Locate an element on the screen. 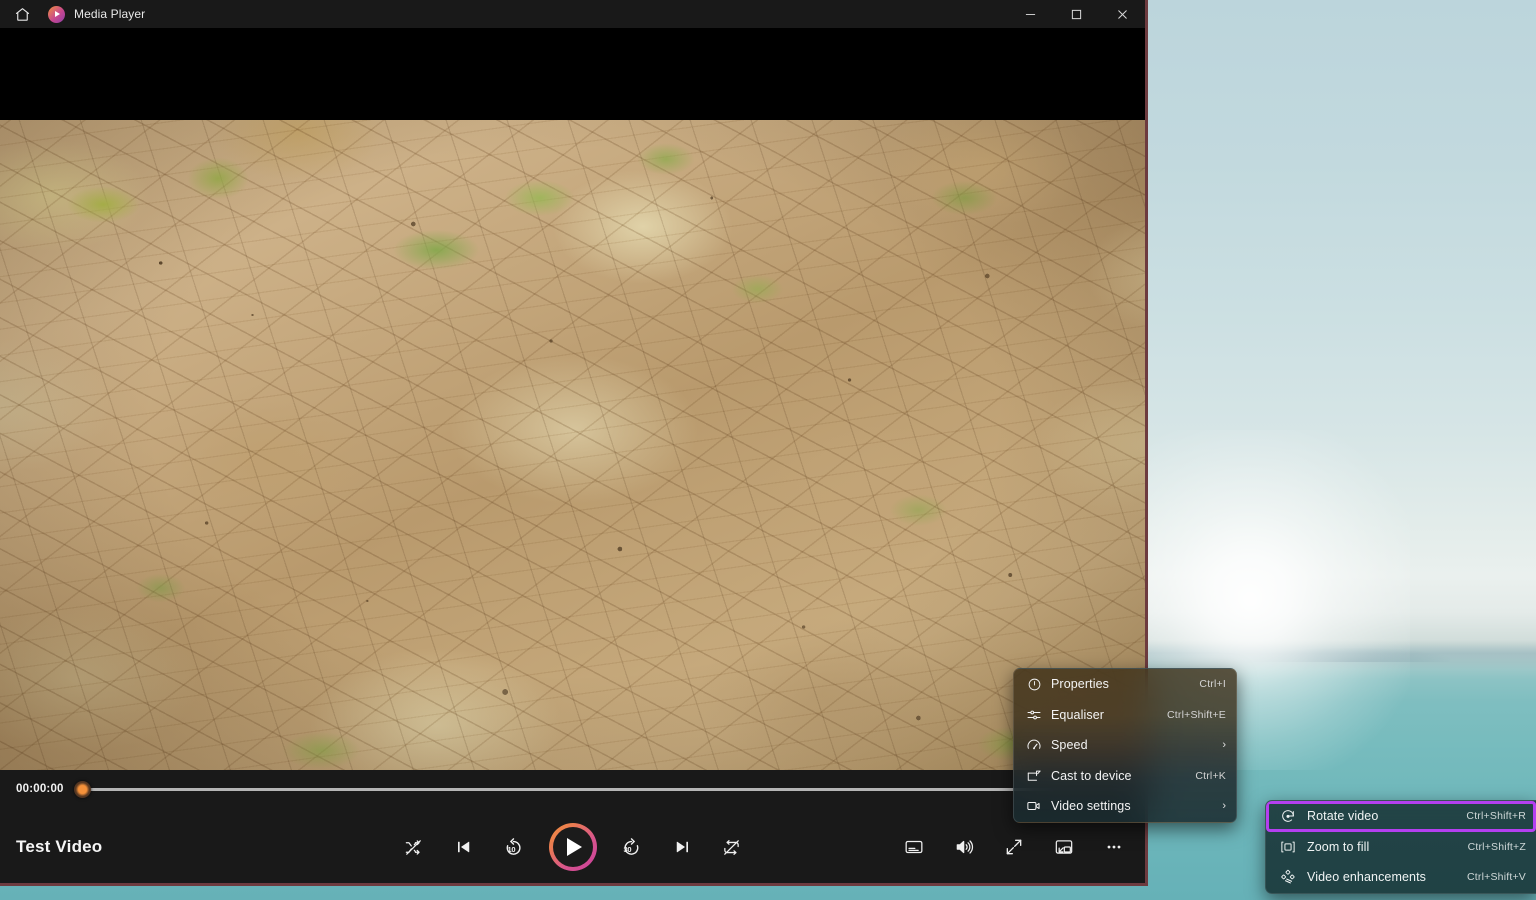 The width and height of the screenshot is (1536, 900). seek-thumb is located at coordinates (82, 789).